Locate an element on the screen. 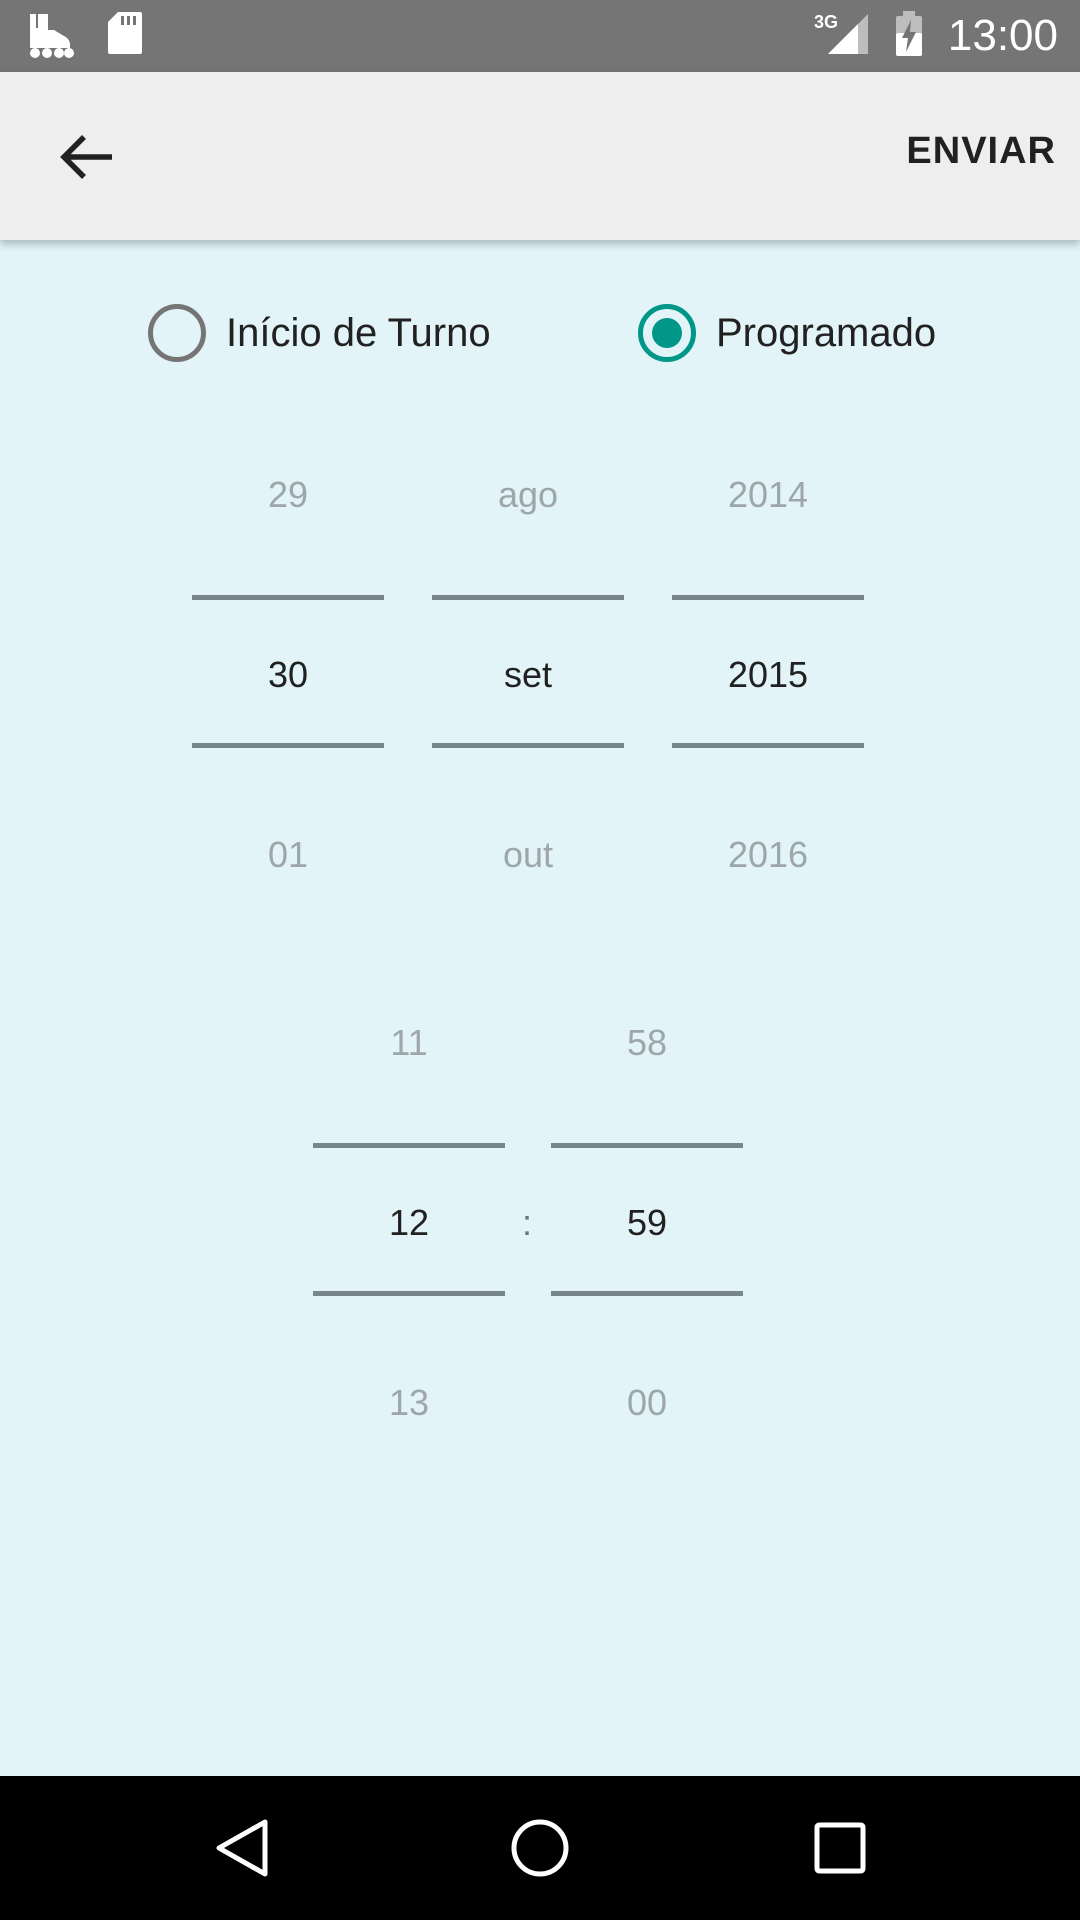 The image size is (1080, 1920). network-type-label: 3G is located at coordinates (826, 22).